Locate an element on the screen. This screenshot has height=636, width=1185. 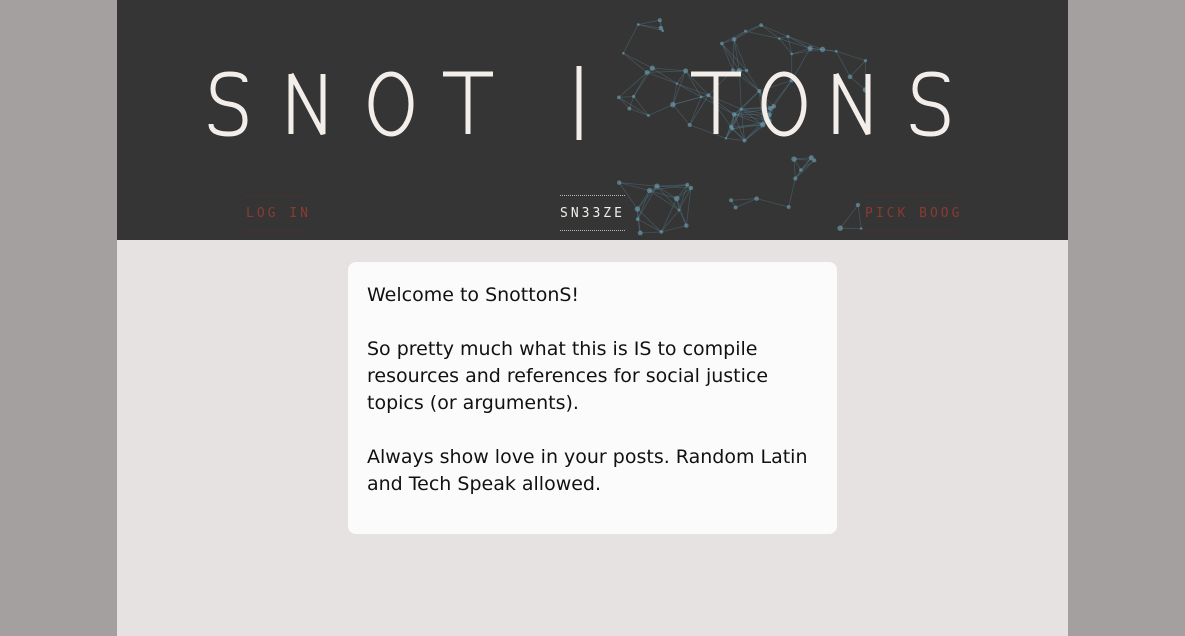
welcome-heading: Welcome to SnottonS! is located at coordinates (473, 295).